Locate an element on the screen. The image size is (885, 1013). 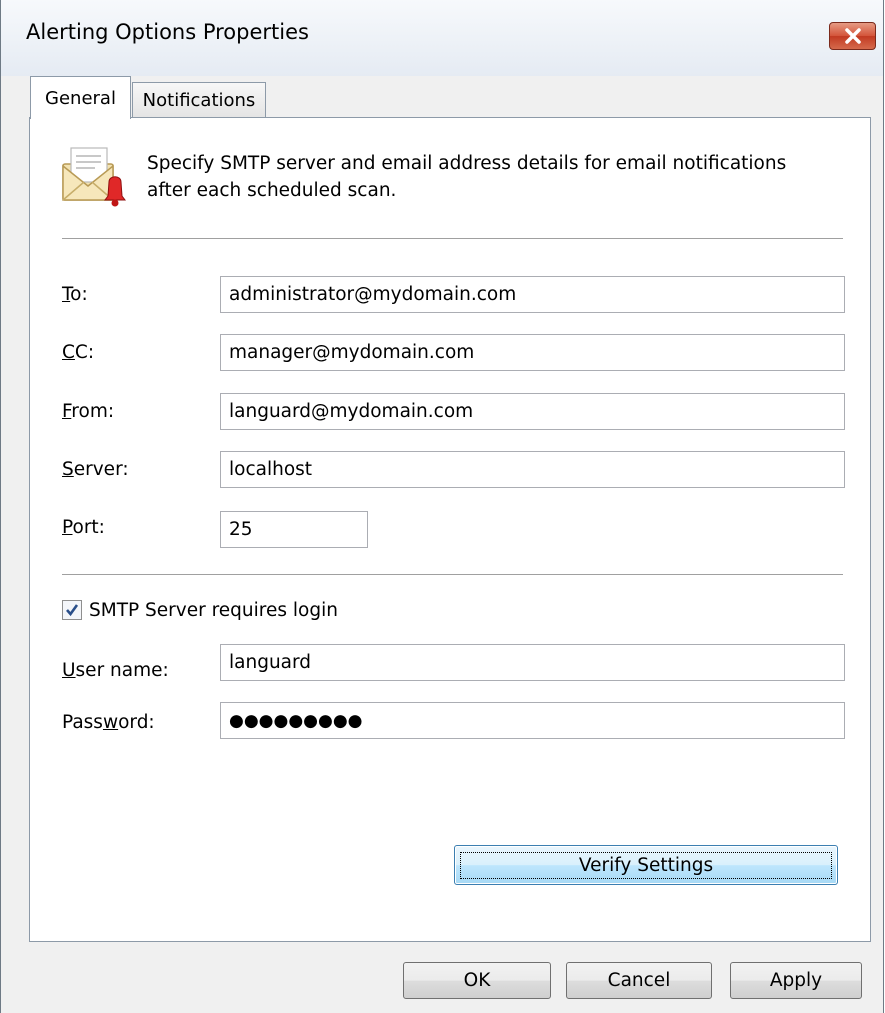
port-label: Port: is located at coordinates (83, 527).